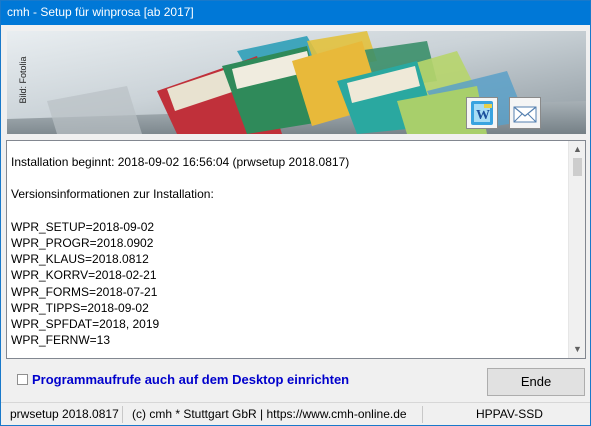  Describe the element at coordinates (577, 167) in the screenshot. I see `scroll-thumb` at that location.